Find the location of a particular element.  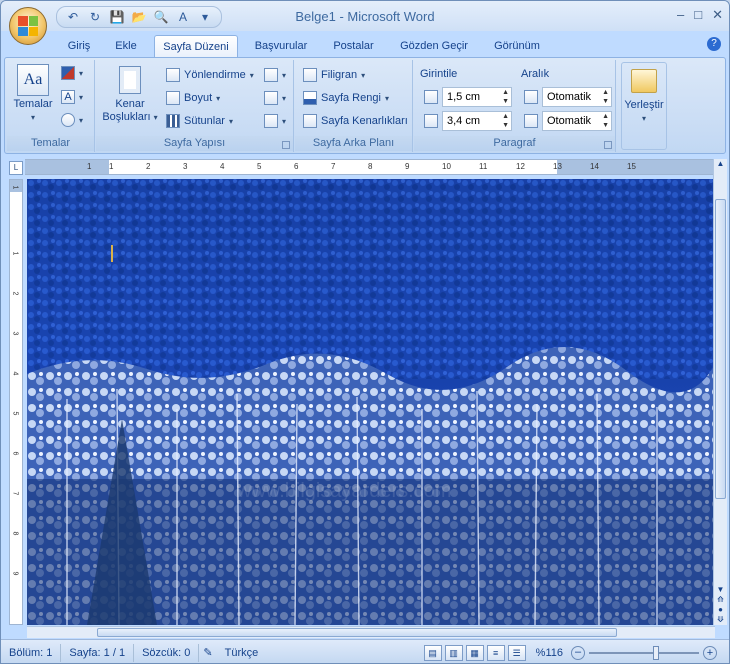

text-cursor is located at coordinates (112, 253).